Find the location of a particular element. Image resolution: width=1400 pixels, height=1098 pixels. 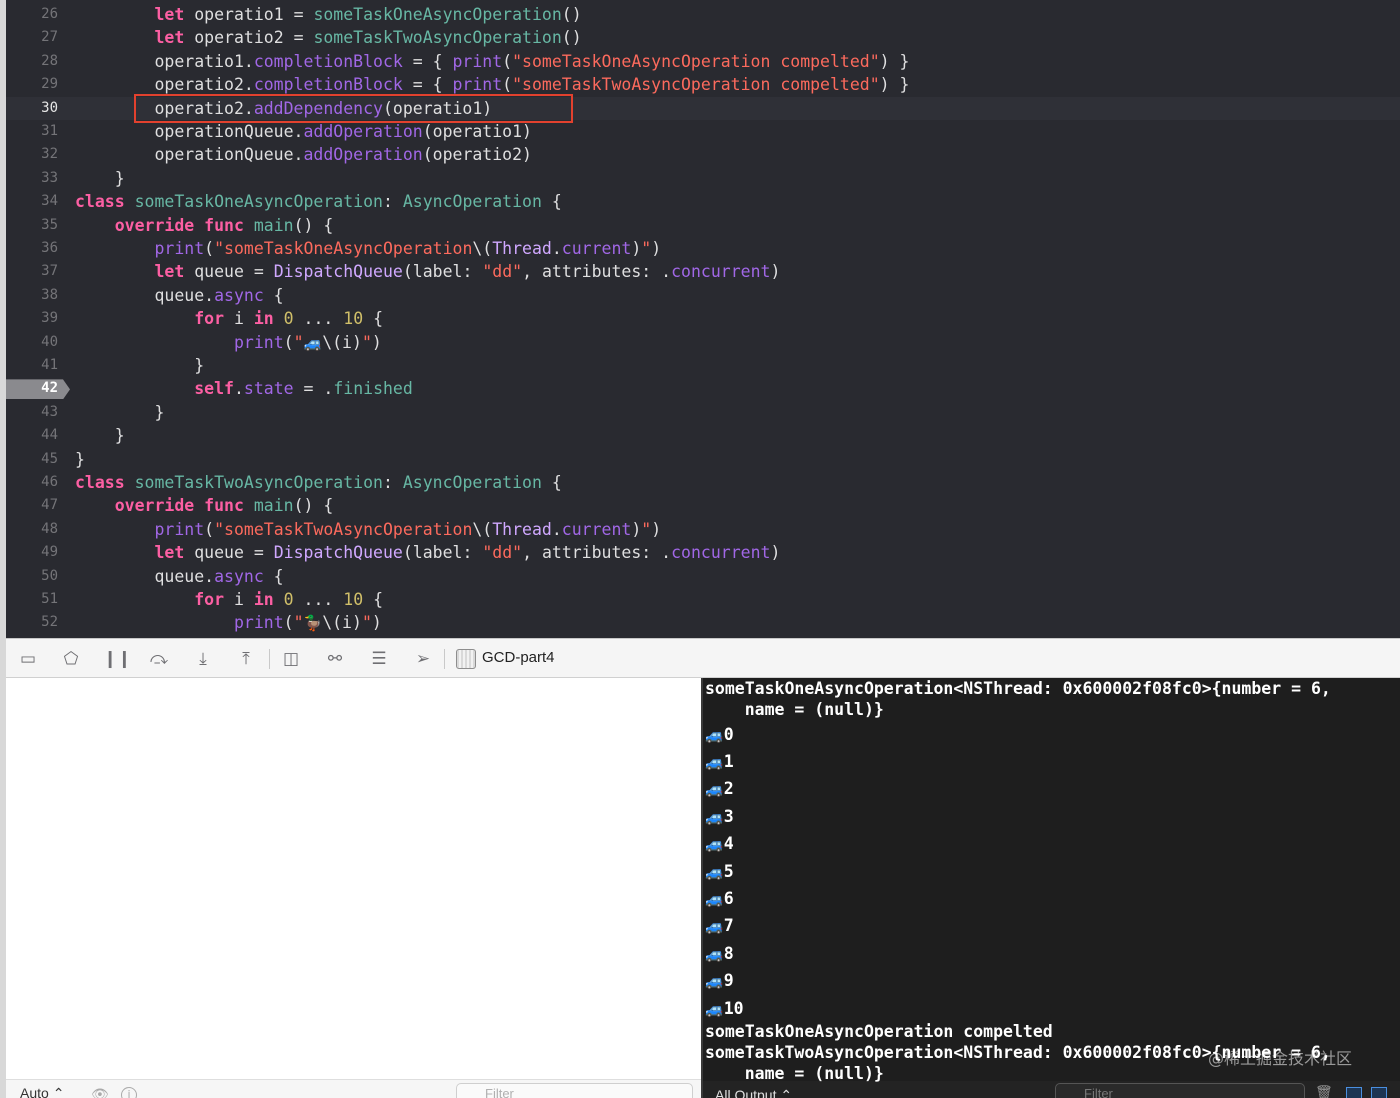

code-token: () { is located at coordinates (313, 506).